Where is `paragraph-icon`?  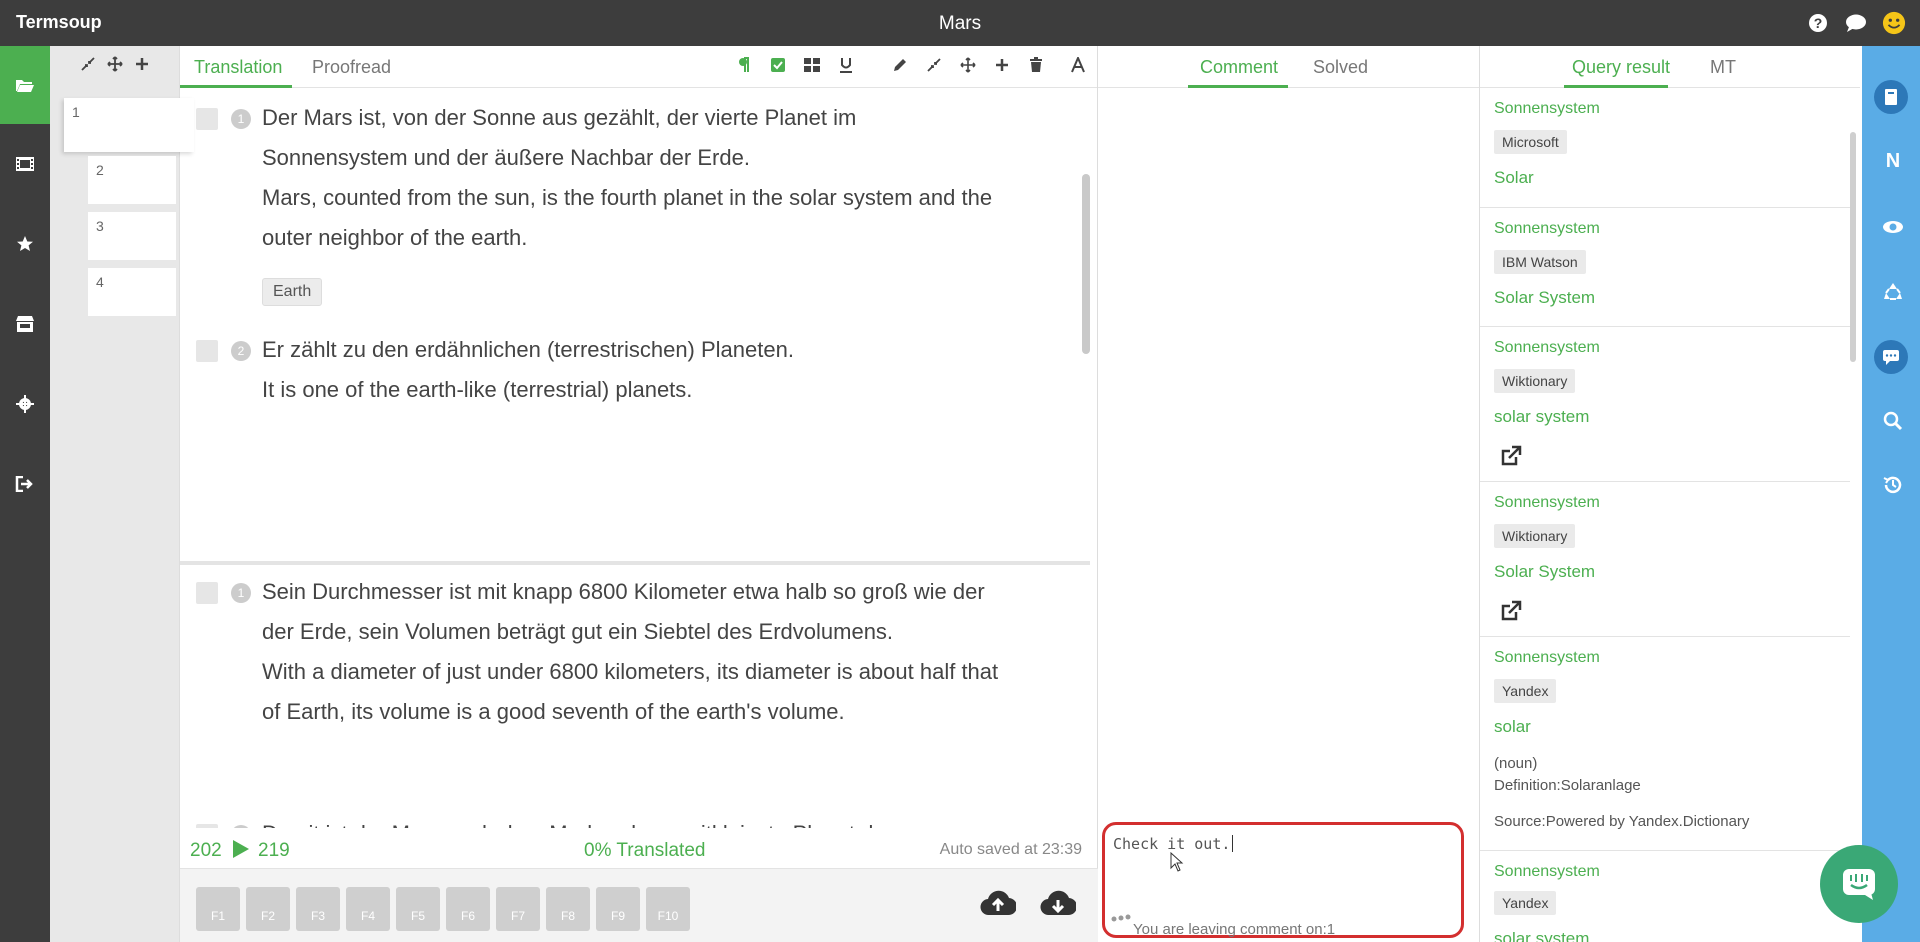
paragraph-icon is located at coordinates (744, 65).